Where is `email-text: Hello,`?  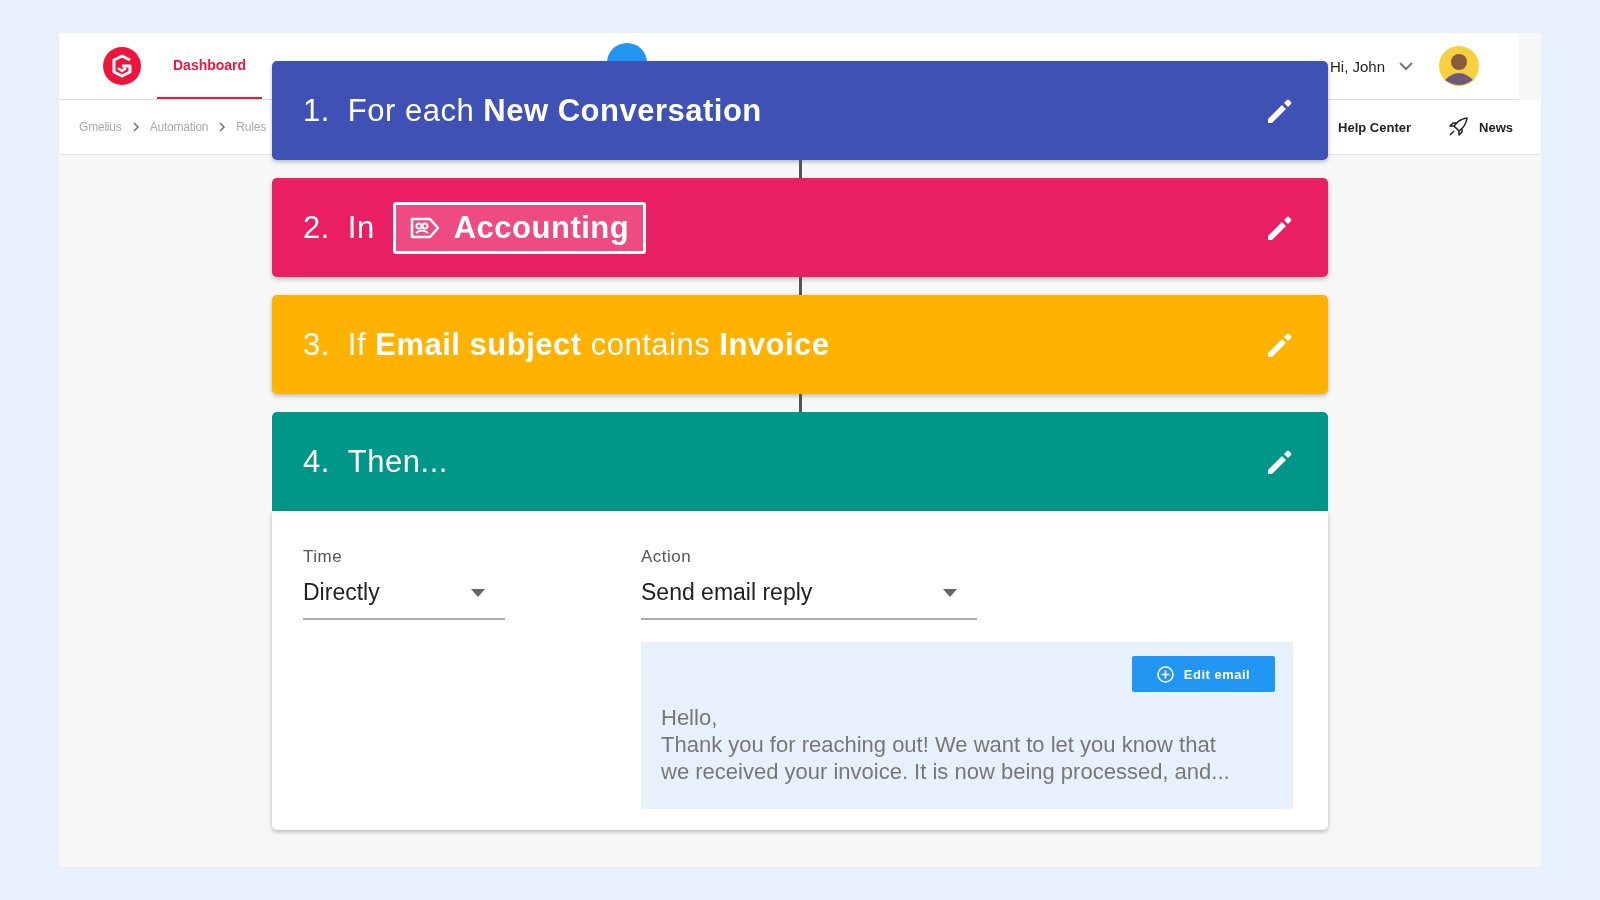 email-text: Hello, is located at coordinates (690, 717).